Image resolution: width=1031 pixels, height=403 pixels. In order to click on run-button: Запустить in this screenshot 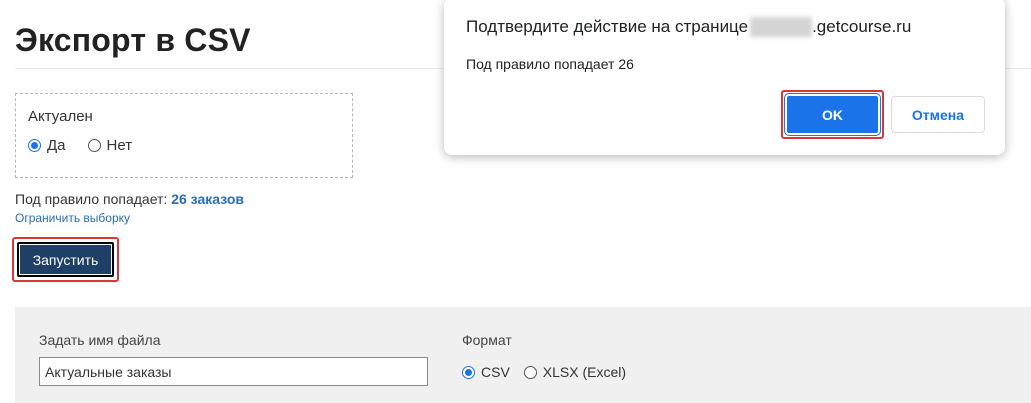, I will do `click(65, 259)`.